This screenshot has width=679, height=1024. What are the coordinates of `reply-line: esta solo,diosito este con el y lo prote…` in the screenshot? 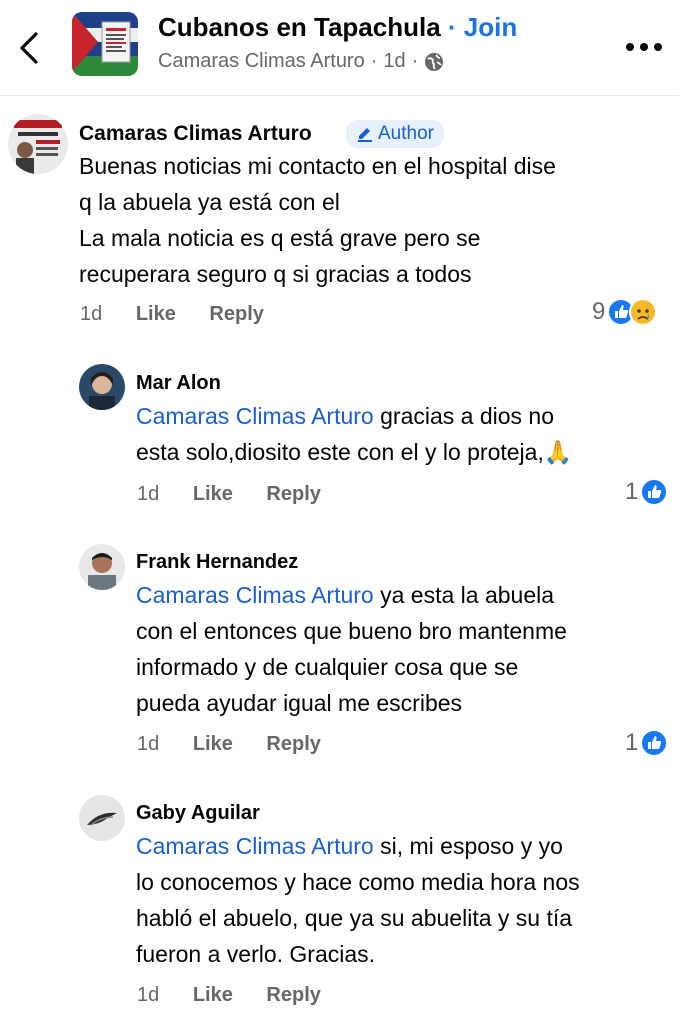 It's located at (354, 452).